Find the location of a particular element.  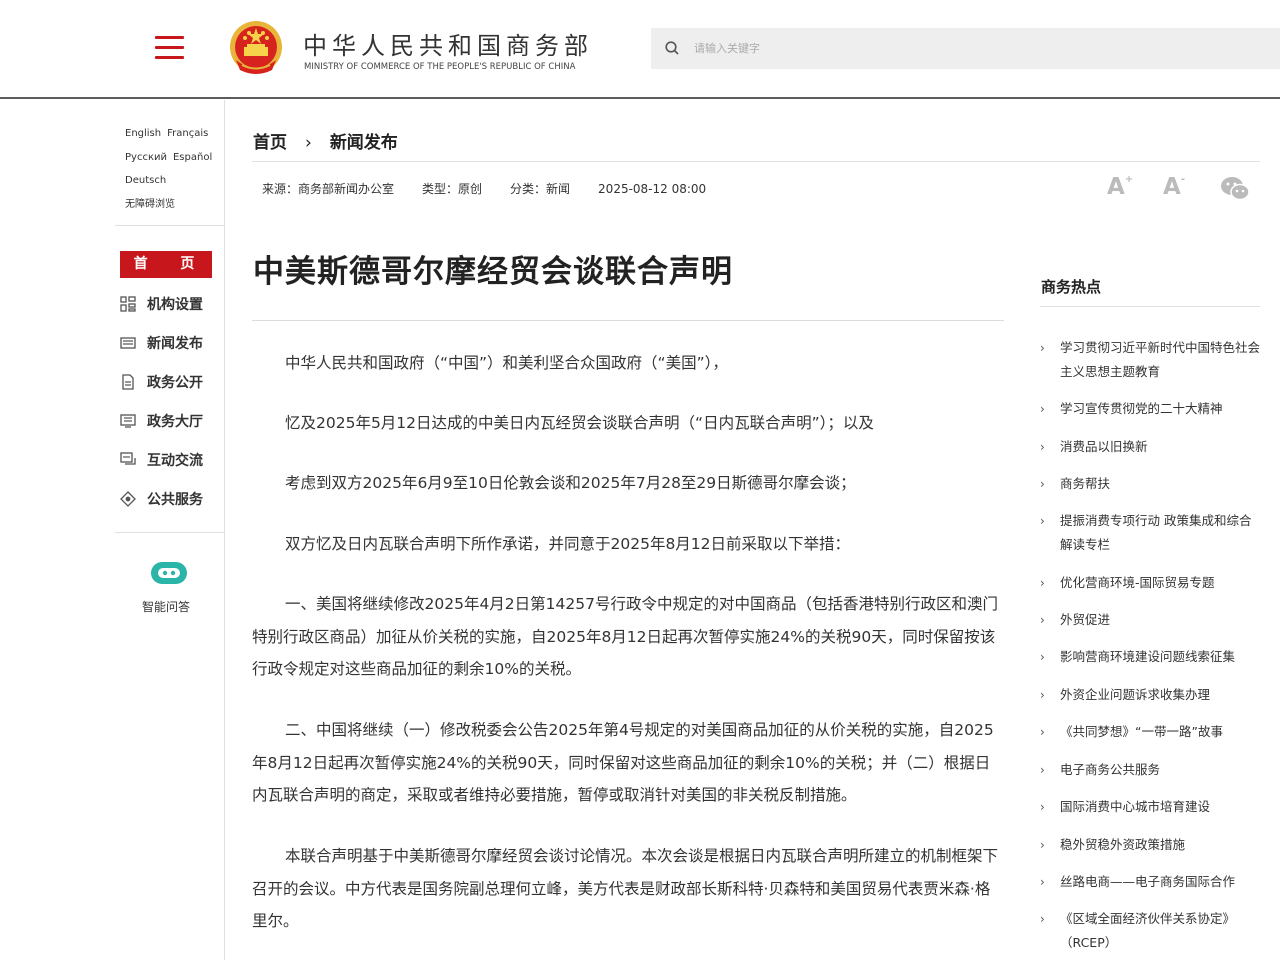

nav-item-label: 政务大厅 is located at coordinates (175, 422).